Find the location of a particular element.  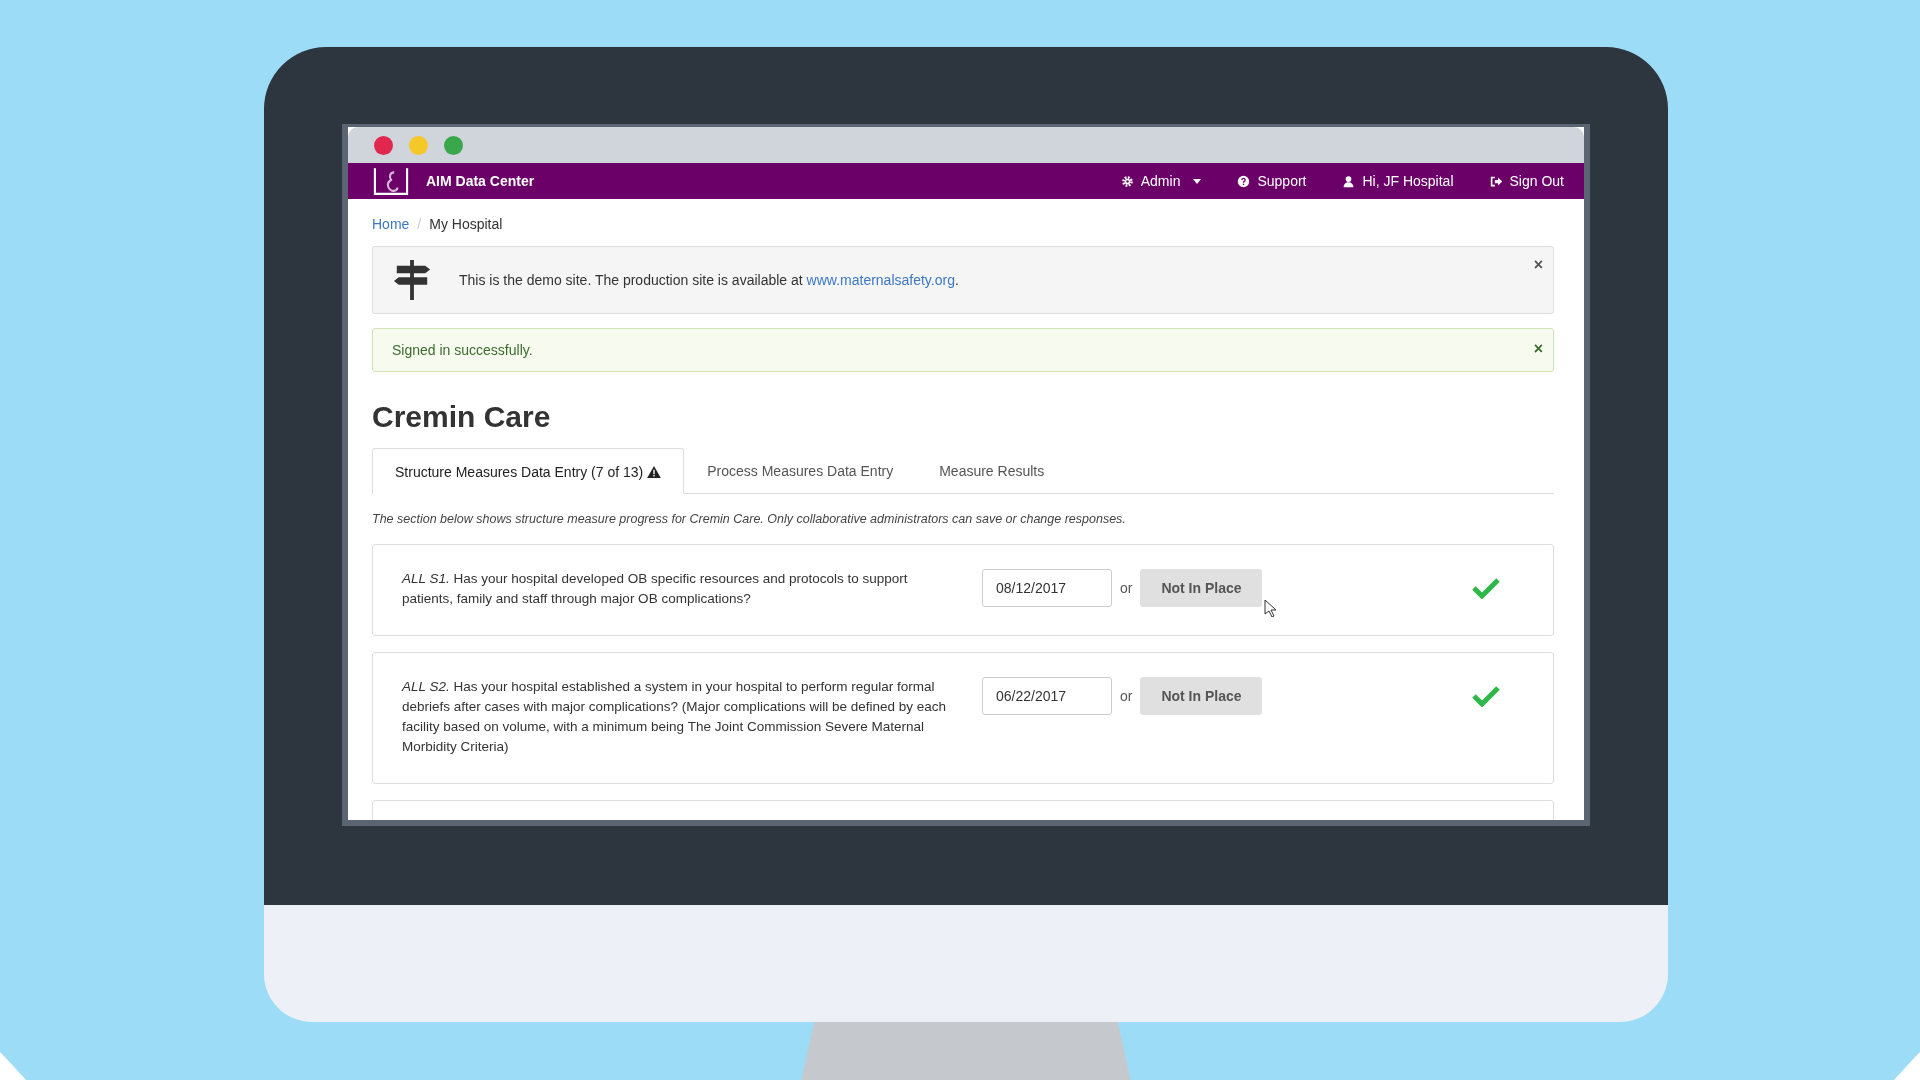

tab: Structure Measures Data Entry (7 of 13) is located at coordinates (528, 471).